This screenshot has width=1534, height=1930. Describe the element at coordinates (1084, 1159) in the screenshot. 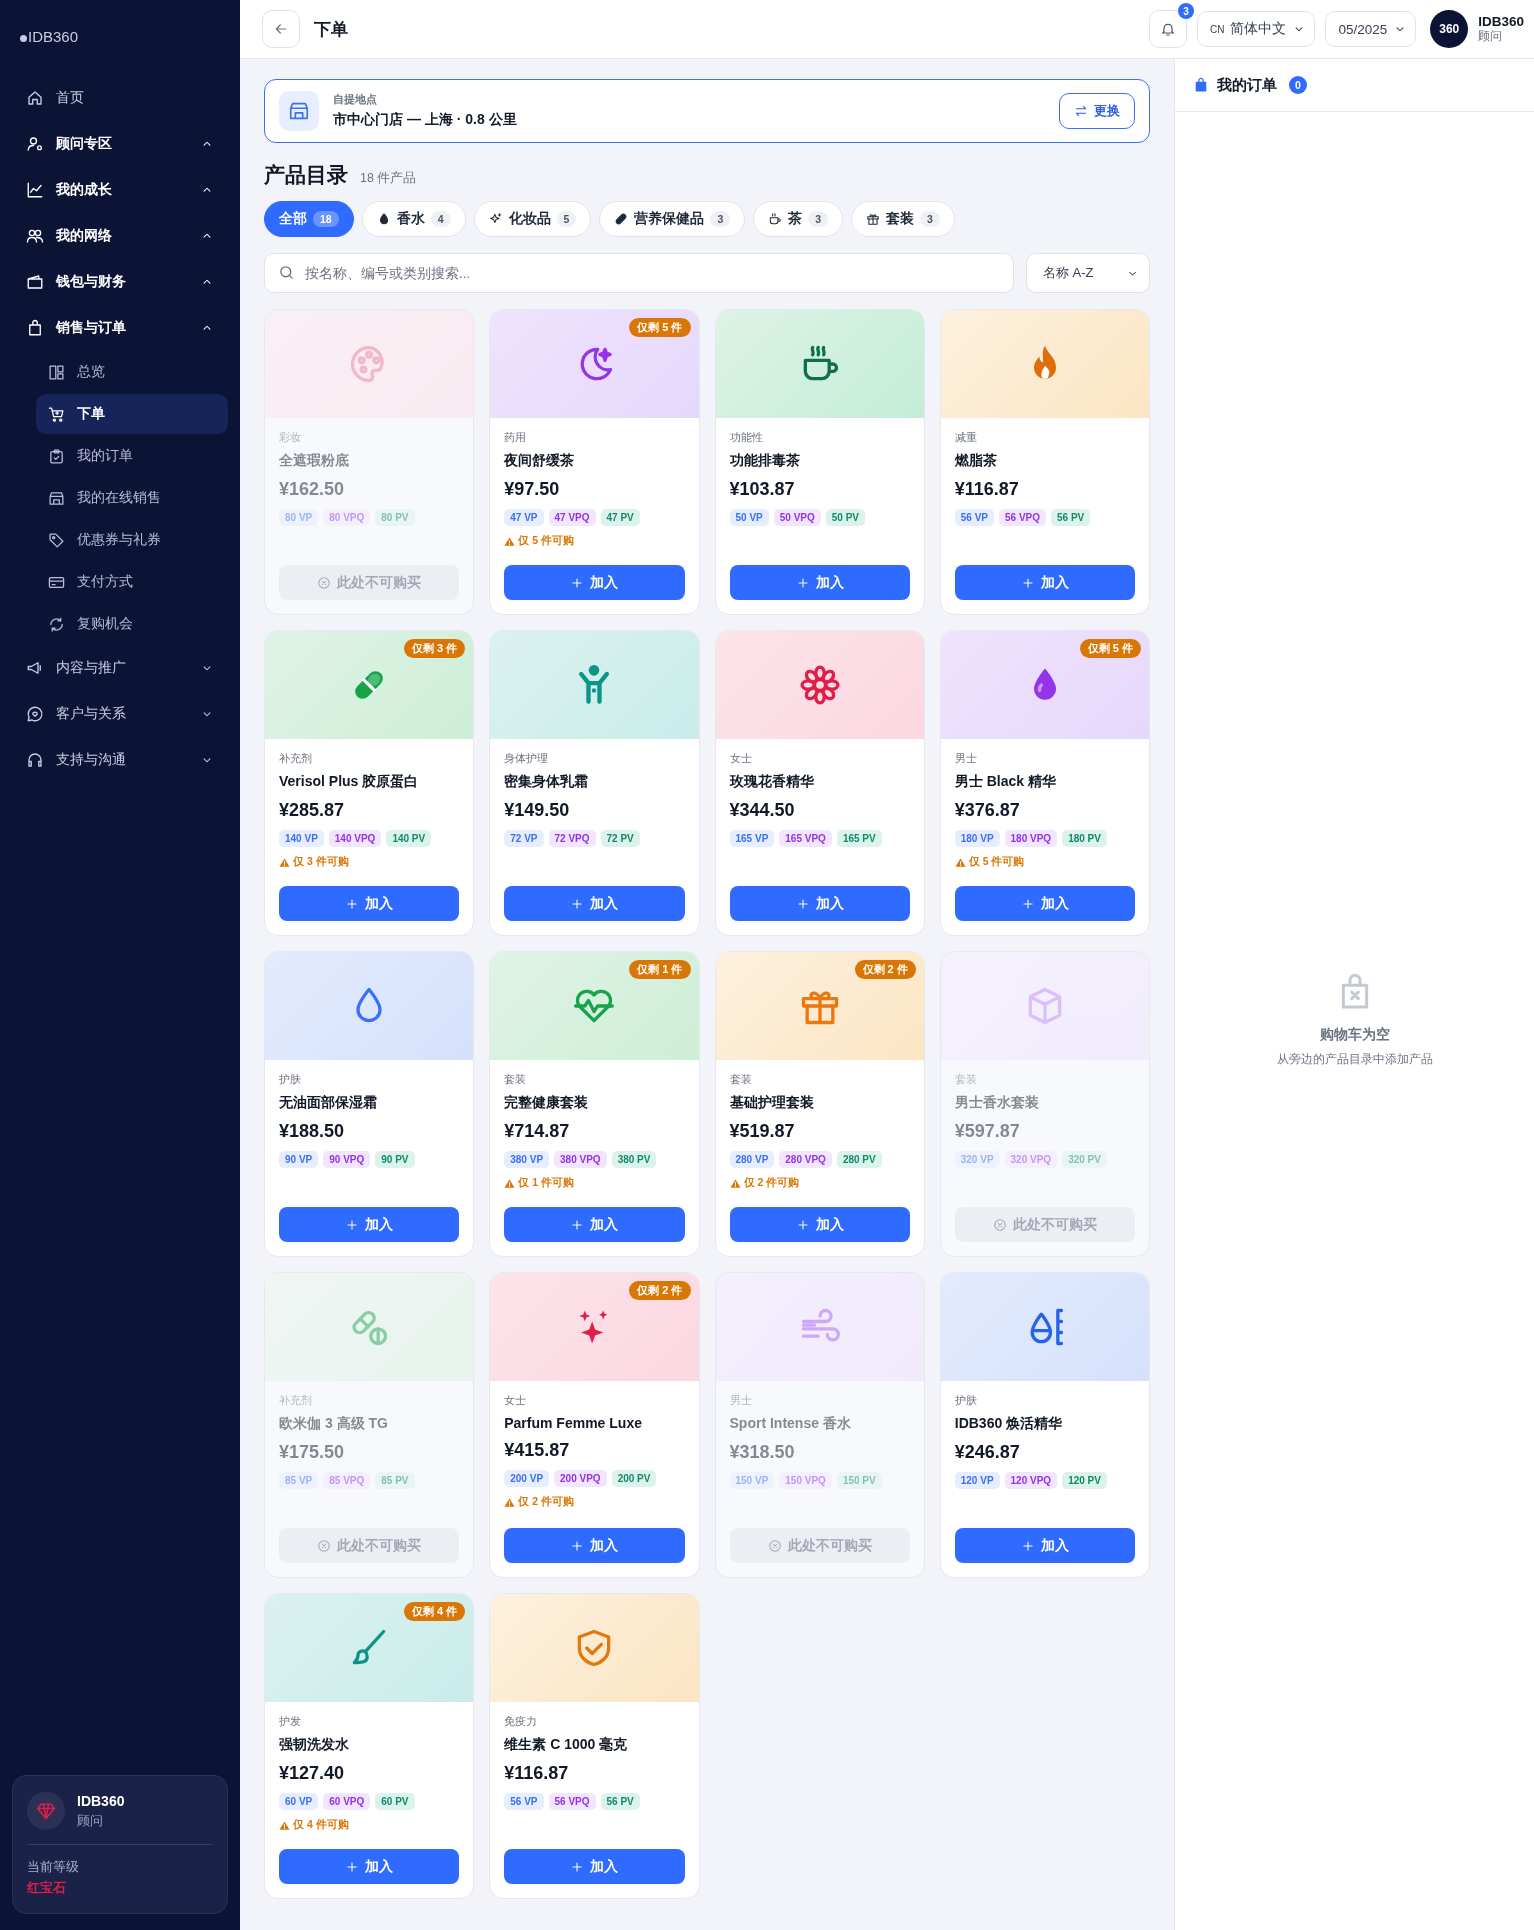

I see `pv-tag: 320 PV` at that location.